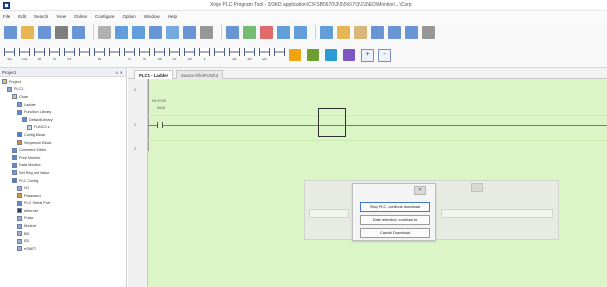 This screenshot has width=607, height=287. What do you see at coordinates (264, 52) in the screenshot?
I see `mpp-icon-glyph` at bounding box center [264, 52].